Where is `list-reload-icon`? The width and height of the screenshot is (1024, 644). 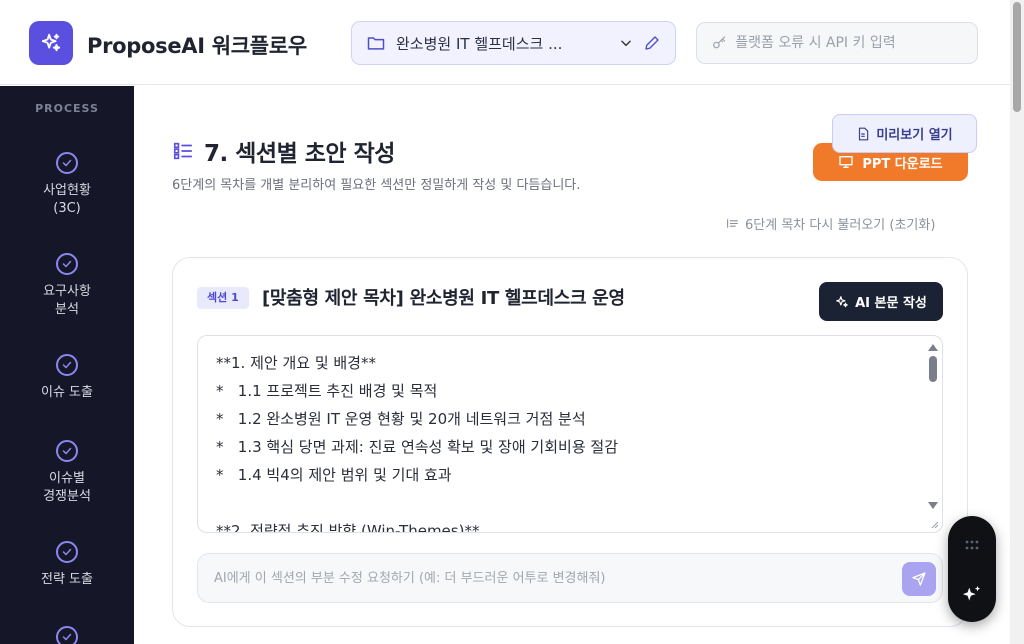 list-reload-icon is located at coordinates (732, 223).